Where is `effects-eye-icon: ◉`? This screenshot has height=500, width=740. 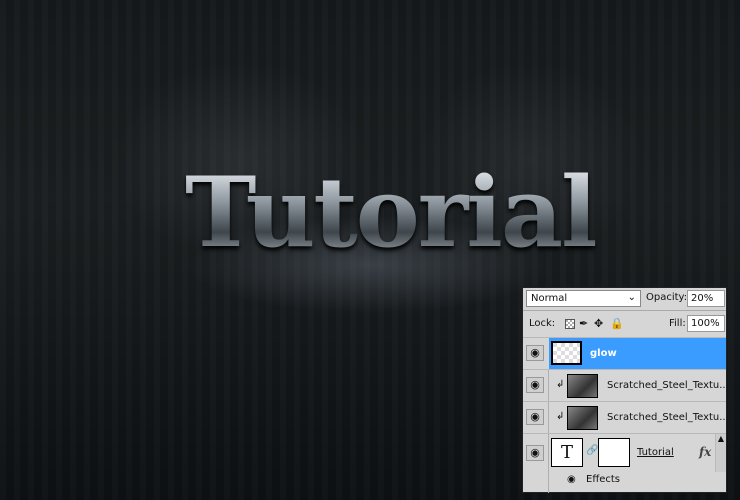
effects-eye-icon: ◉ is located at coordinates (571, 479).